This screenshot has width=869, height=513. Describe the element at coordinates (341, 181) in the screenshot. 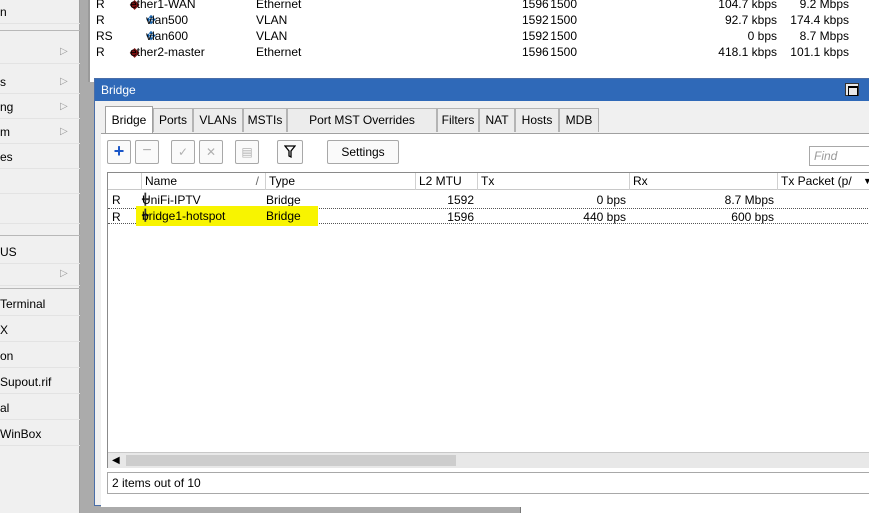

I see `column-header-type: Type` at that location.